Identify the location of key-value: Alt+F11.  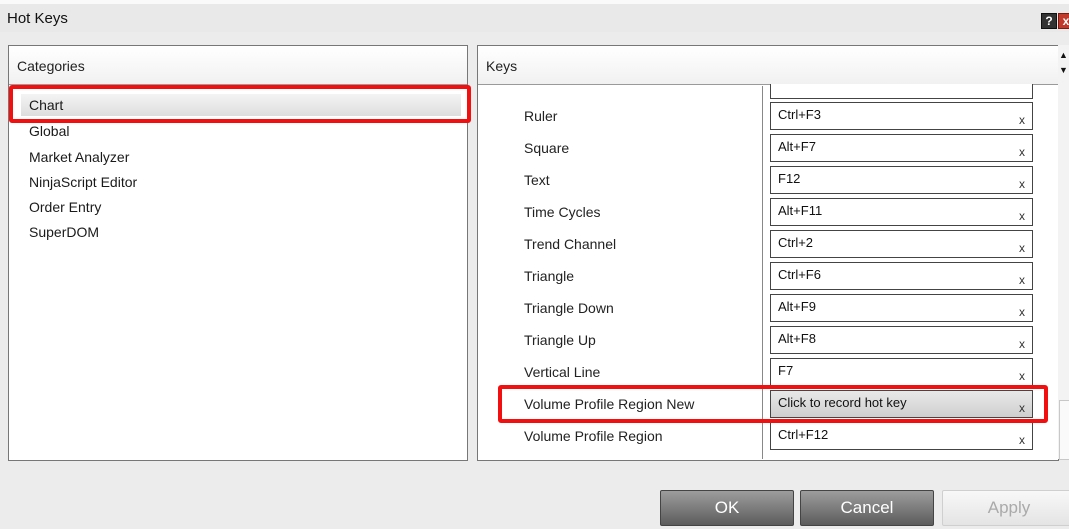
(800, 210).